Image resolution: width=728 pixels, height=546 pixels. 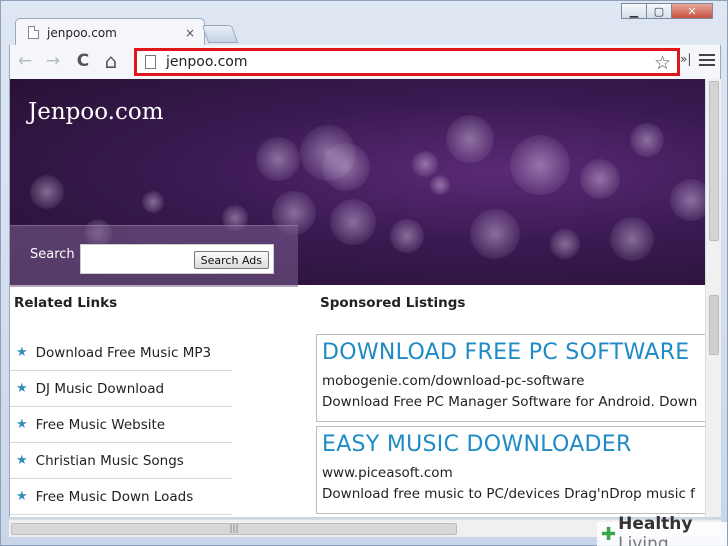 I want to click on browser-toolbar: ← → C ⌂ jenpoo.com ☆ »|, so click(x=365, y=62).